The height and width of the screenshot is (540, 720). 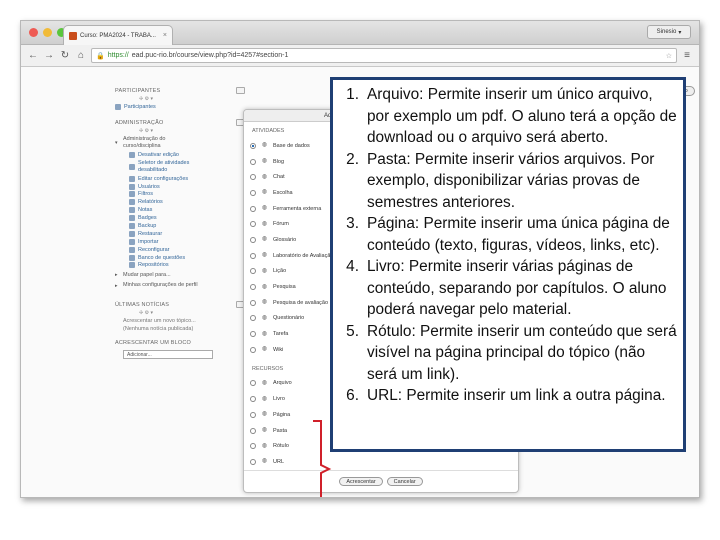 What do you see at coordinates (669, 56) in the screenshot?
I see `bookmark-star-icon: ☆` at bounding box center [669, 56].